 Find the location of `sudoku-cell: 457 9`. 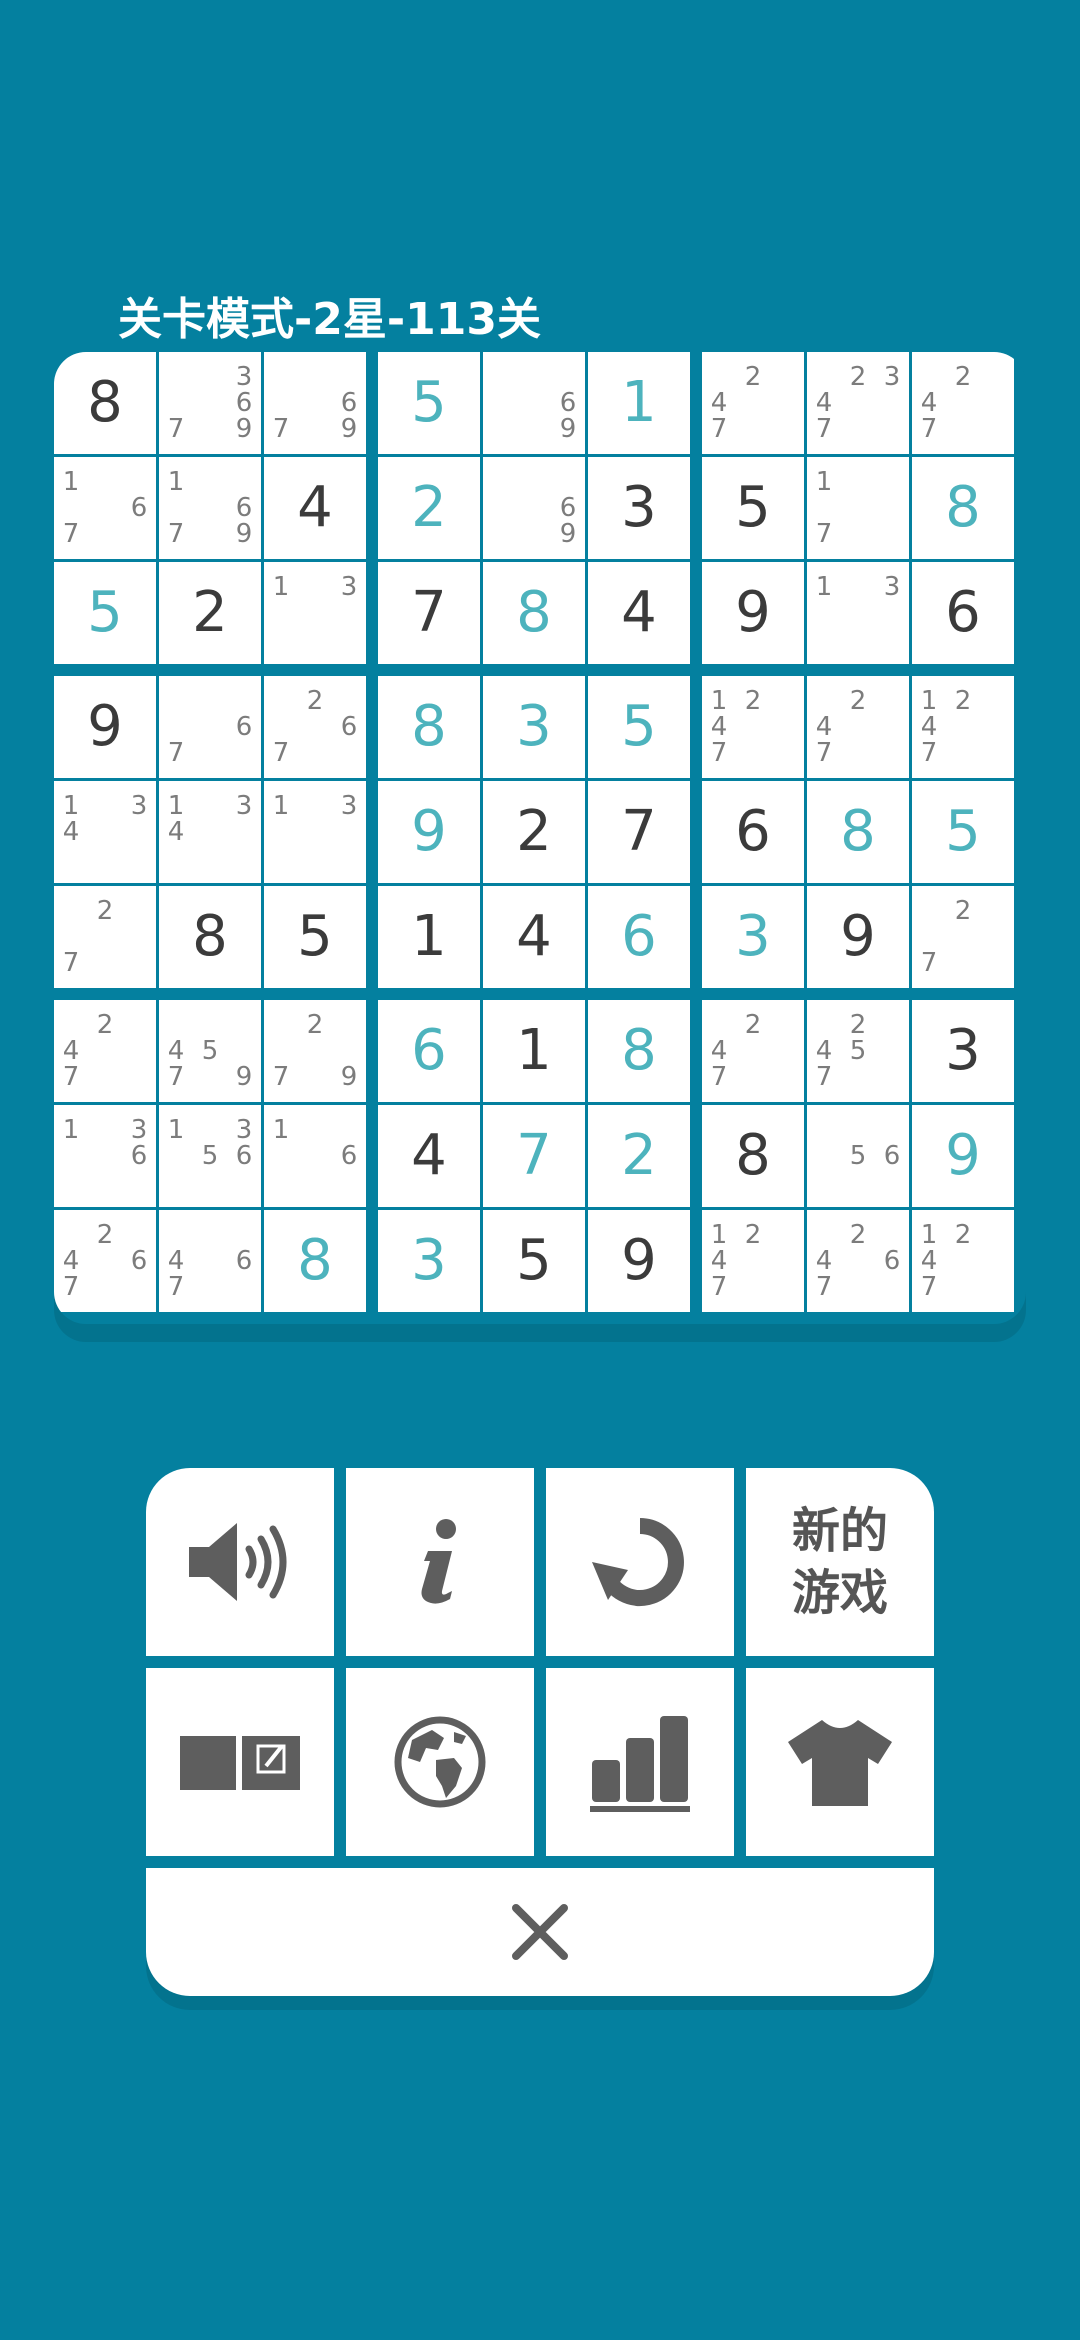

sudoku-cell: 457 9 is located at coordinates (210, 1051).